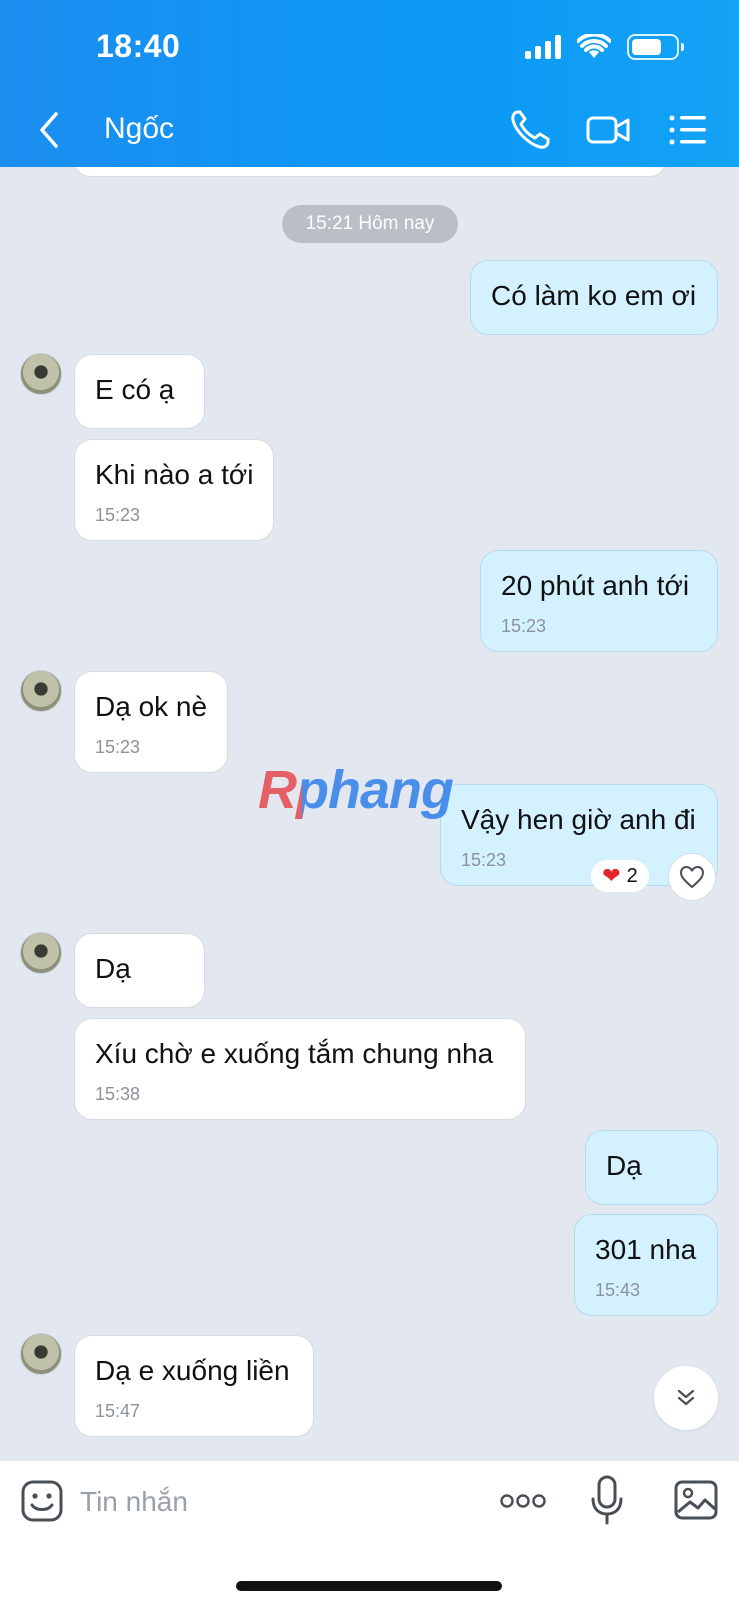  Describe the element at coordinates (370, 224) in the screenshot. I see `date-separator: 15:21 Hôm nay` at that location.